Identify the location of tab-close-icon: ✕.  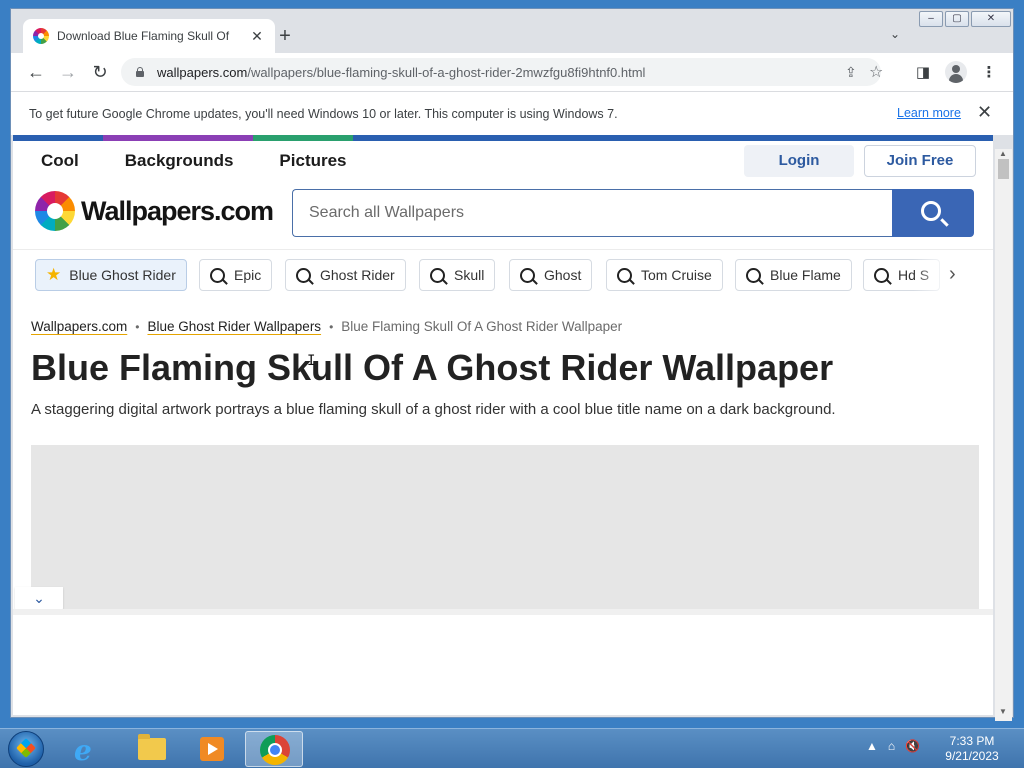
(257, 36).